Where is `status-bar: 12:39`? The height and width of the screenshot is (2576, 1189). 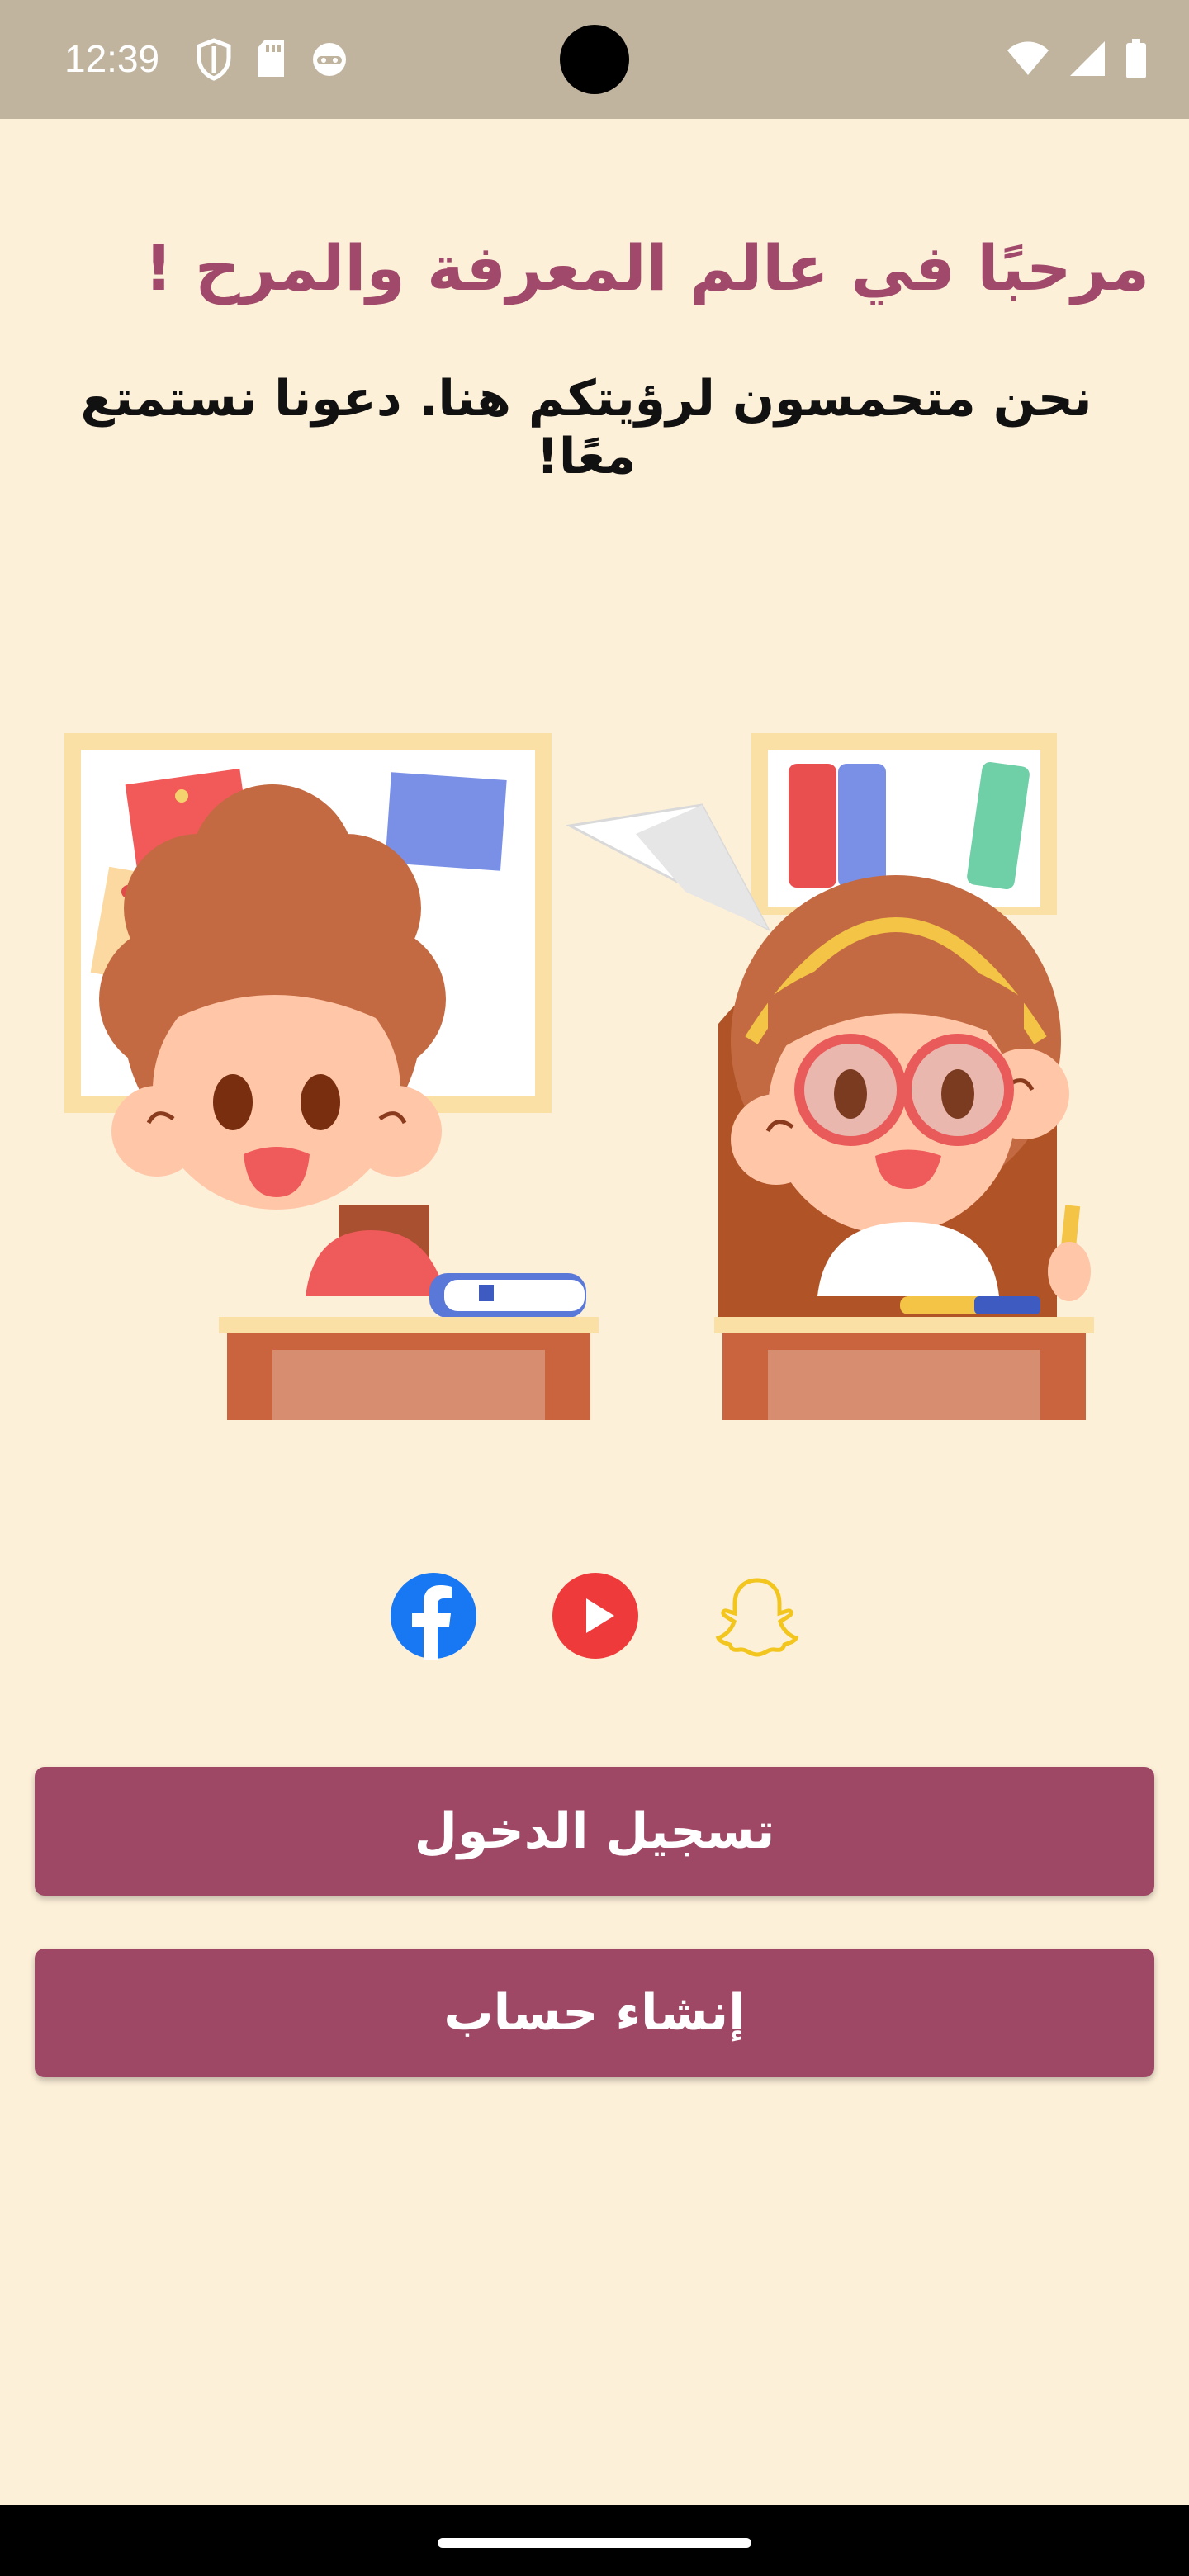 status-bar: 12:39 is located at coordinates (594, 59).